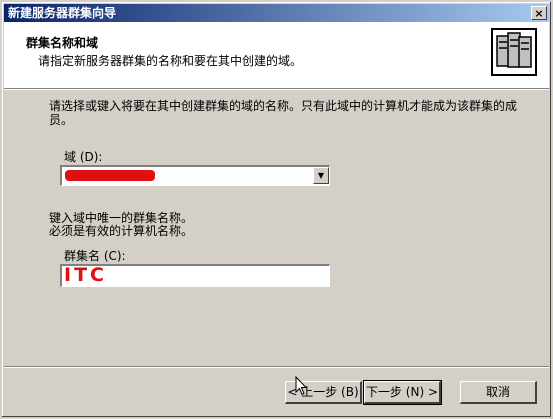 This screenshot has width=553, height=419. I want to click on dropdown-button: ▼, so click(321, 175).